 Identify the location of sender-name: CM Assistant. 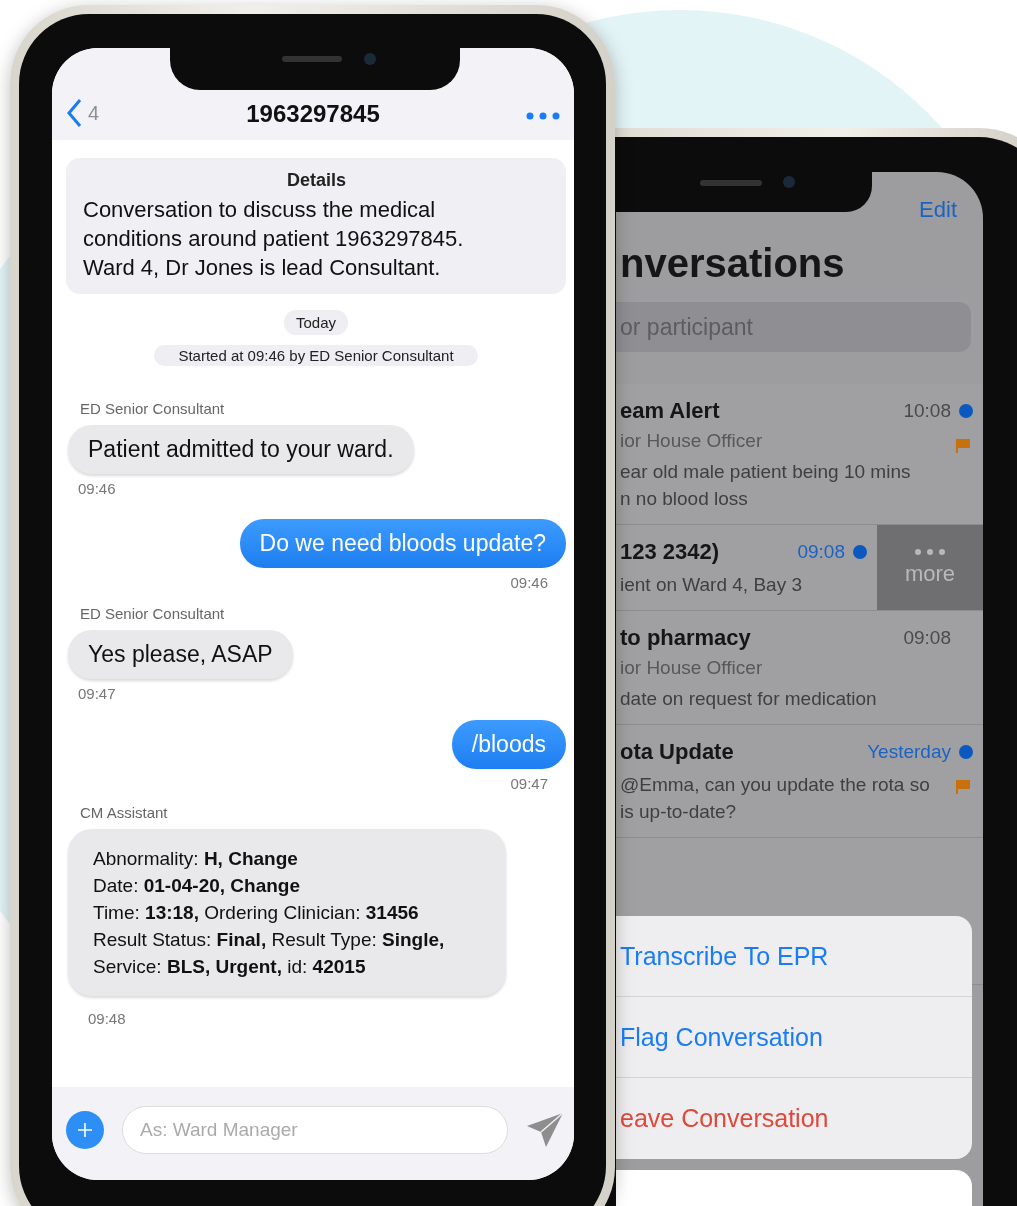
(124, 812).